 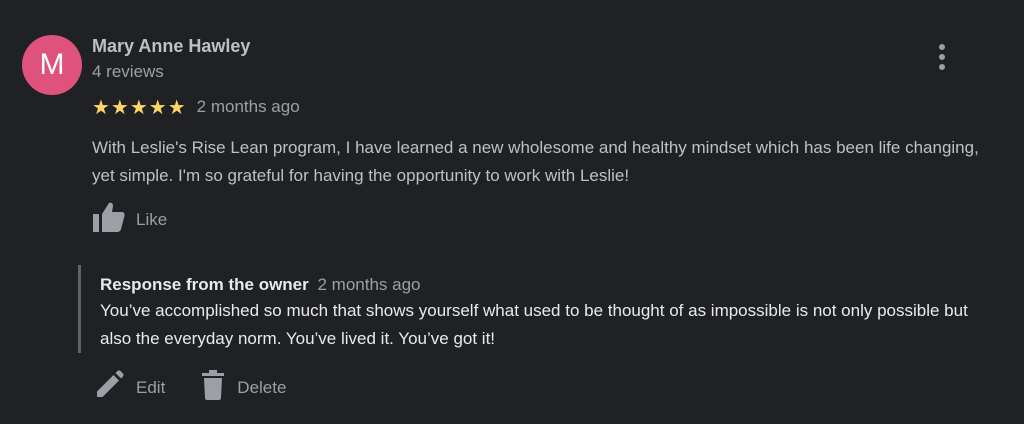 I want to click on review-date: 2 months ago, so click(x=248, y=106).